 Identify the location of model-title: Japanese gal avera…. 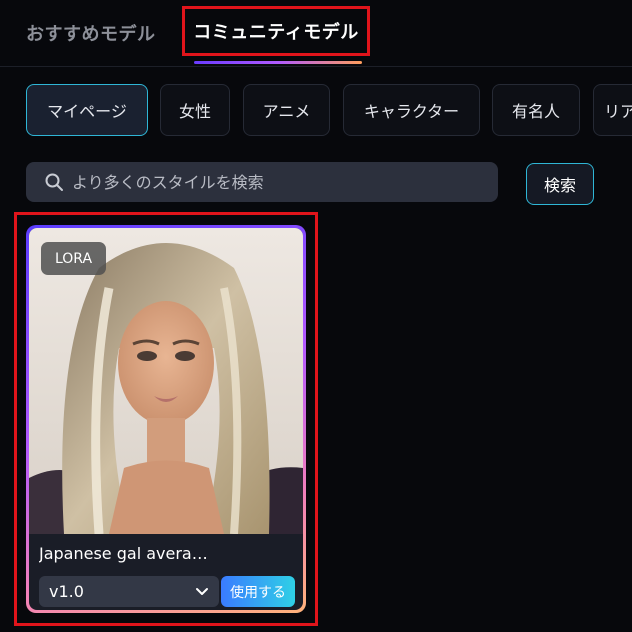
(123, 553).